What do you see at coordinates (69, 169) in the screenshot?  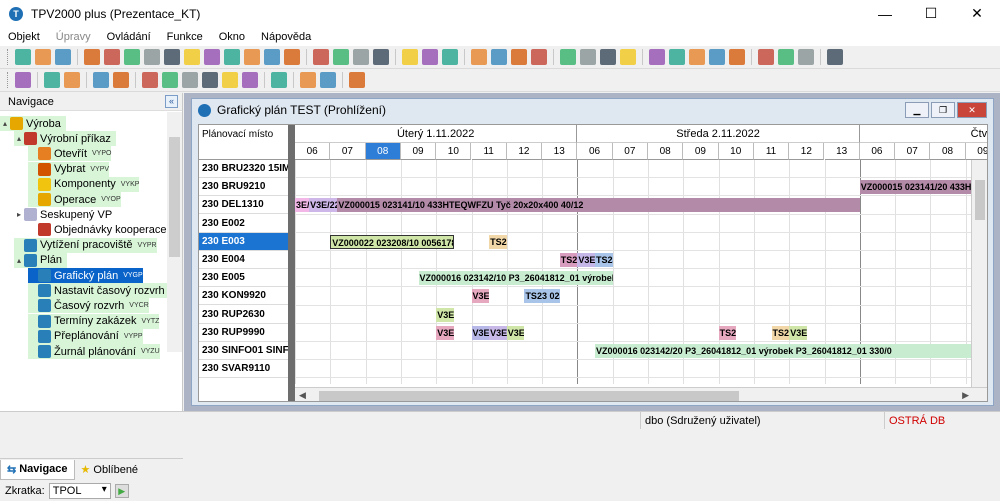 I see `tree-item-3: Vybrat VYPV` at bounding box center [69, 169].